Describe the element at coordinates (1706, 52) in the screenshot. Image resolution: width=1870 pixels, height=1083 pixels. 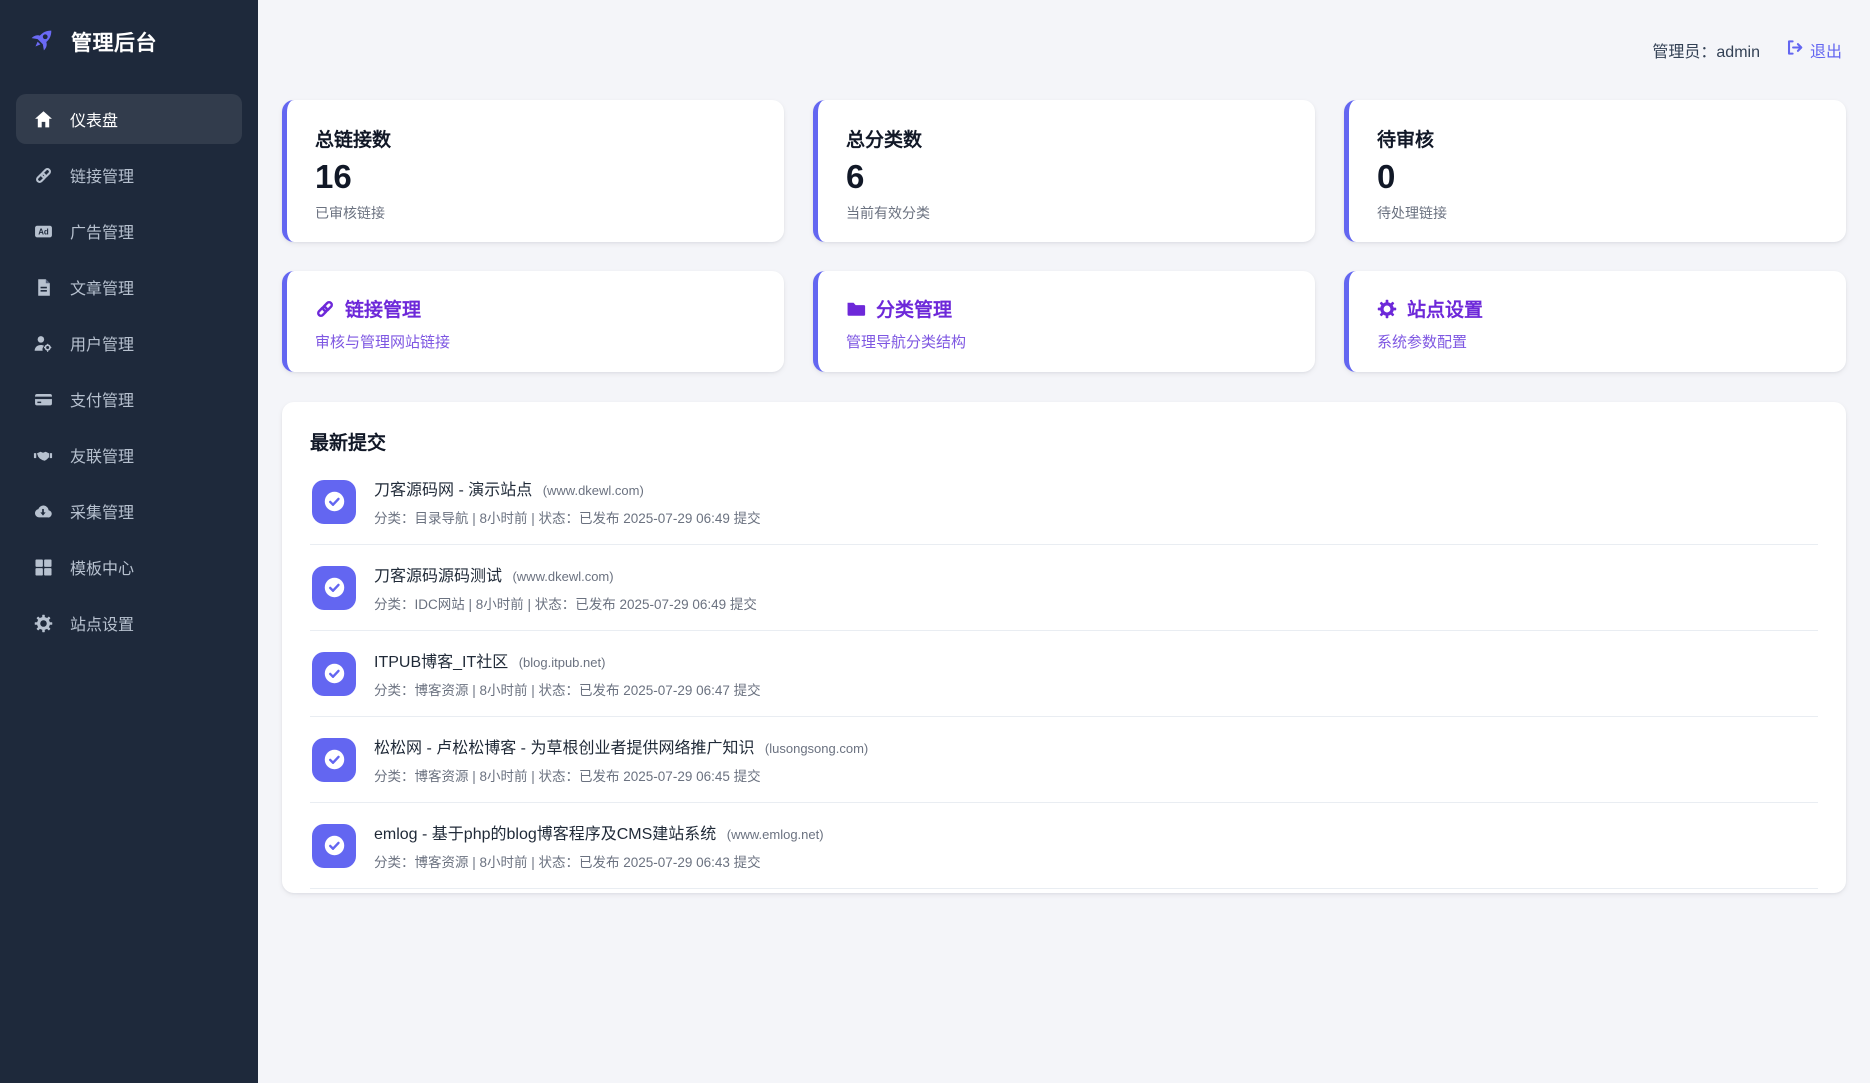
I see `admin-label: 管理员：admin` at that location.